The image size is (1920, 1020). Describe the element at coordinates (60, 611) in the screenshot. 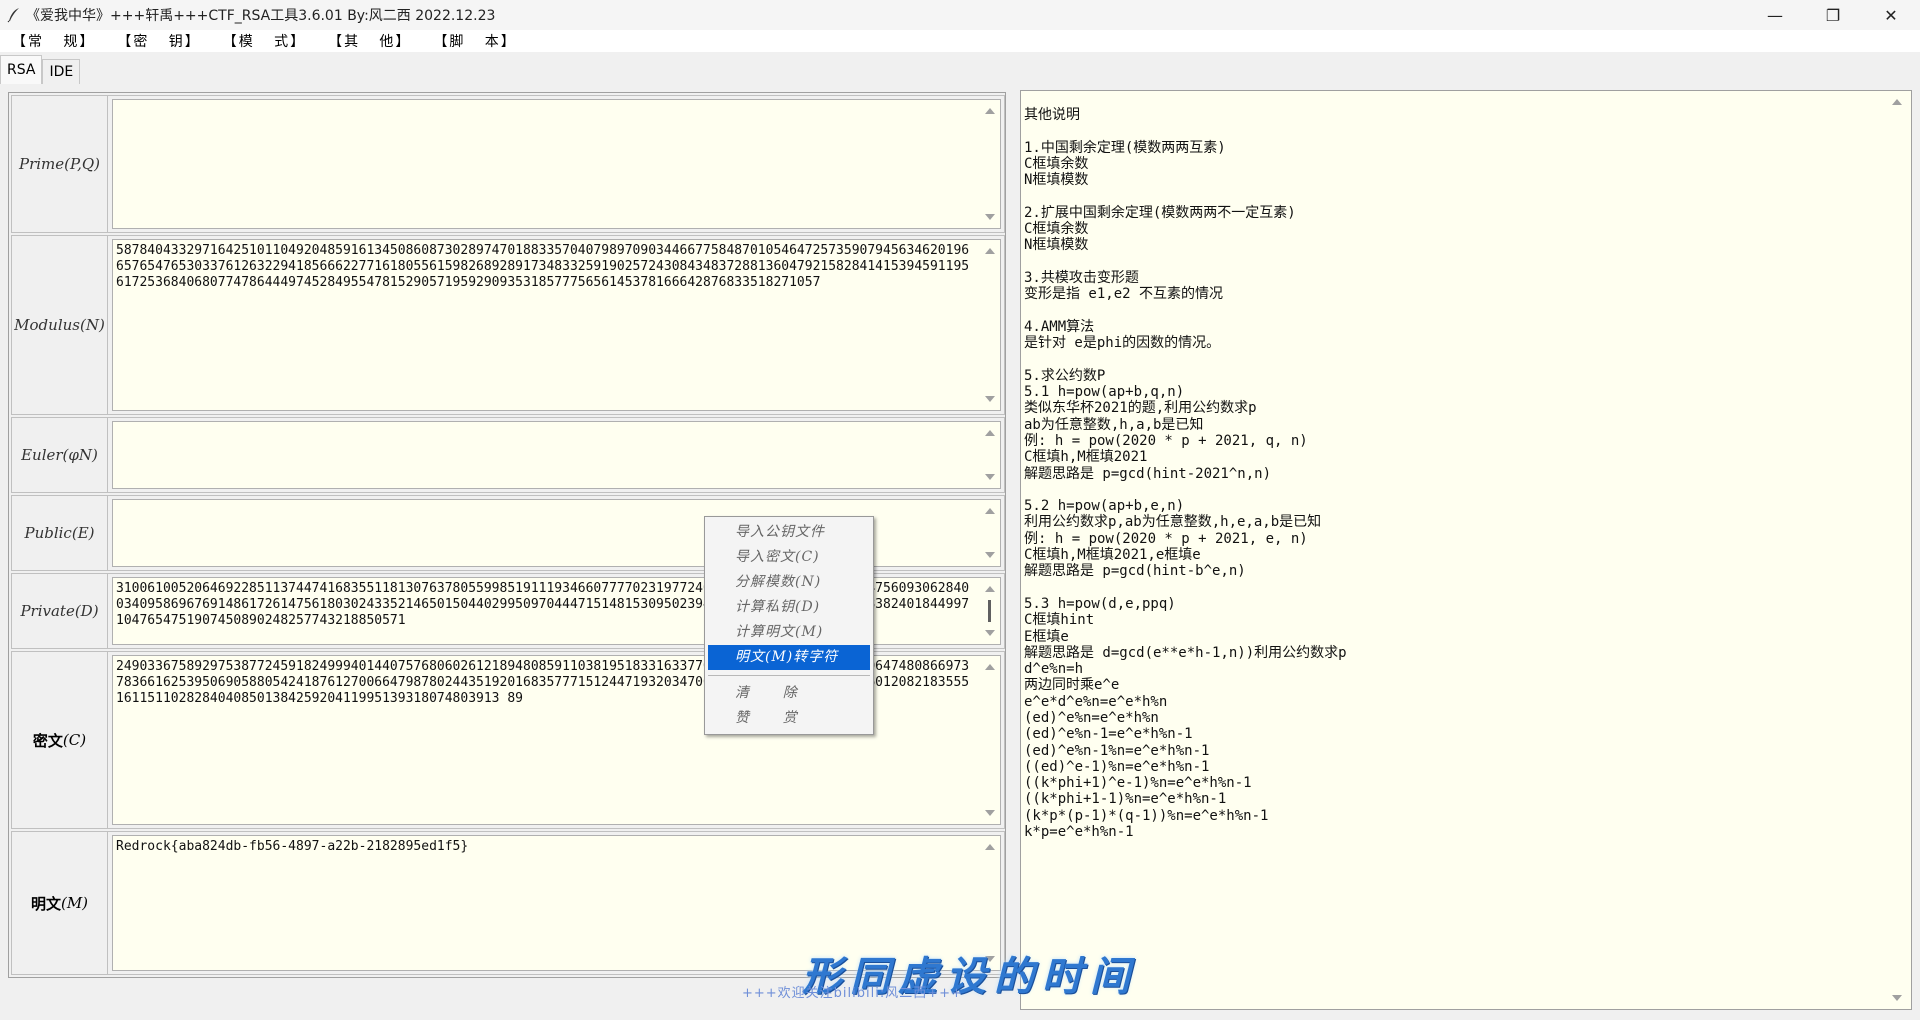

I see `private-label: Private(D)` at that location.